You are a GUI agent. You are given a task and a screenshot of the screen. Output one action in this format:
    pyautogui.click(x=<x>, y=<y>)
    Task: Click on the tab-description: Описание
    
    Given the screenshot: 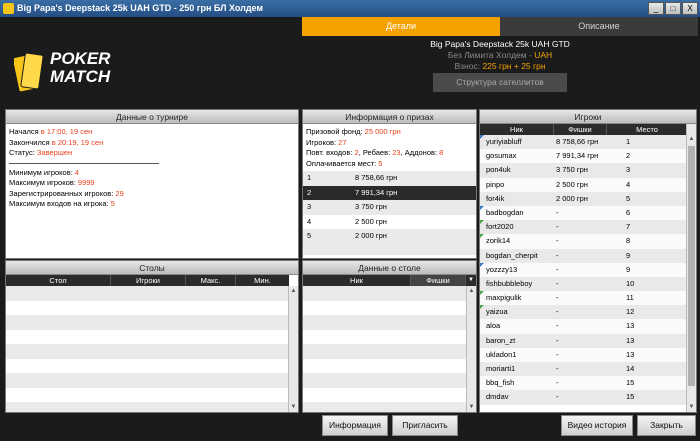 What is the action you would take?
    pyautogui.click(x=599, y=26)
    